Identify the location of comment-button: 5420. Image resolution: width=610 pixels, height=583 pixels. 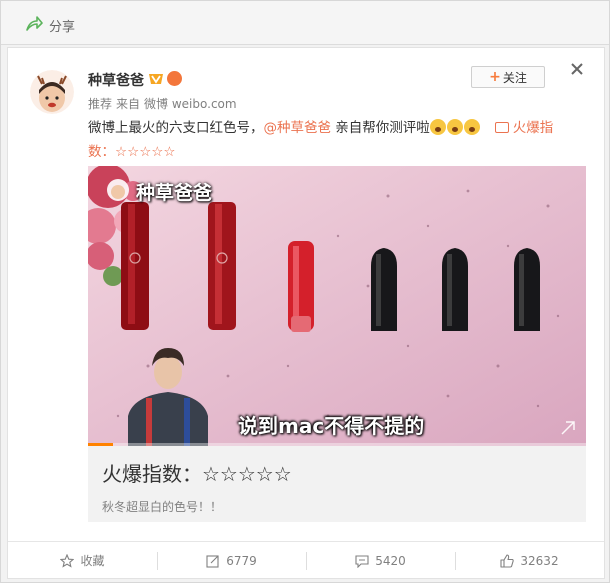
(380, 560).